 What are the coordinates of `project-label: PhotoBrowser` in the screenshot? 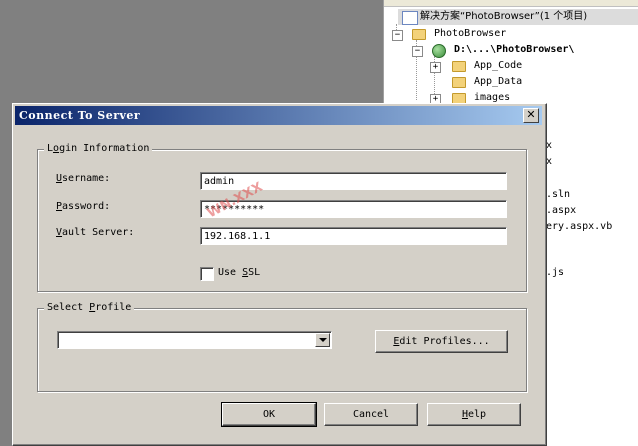 It's located at (470, 33).